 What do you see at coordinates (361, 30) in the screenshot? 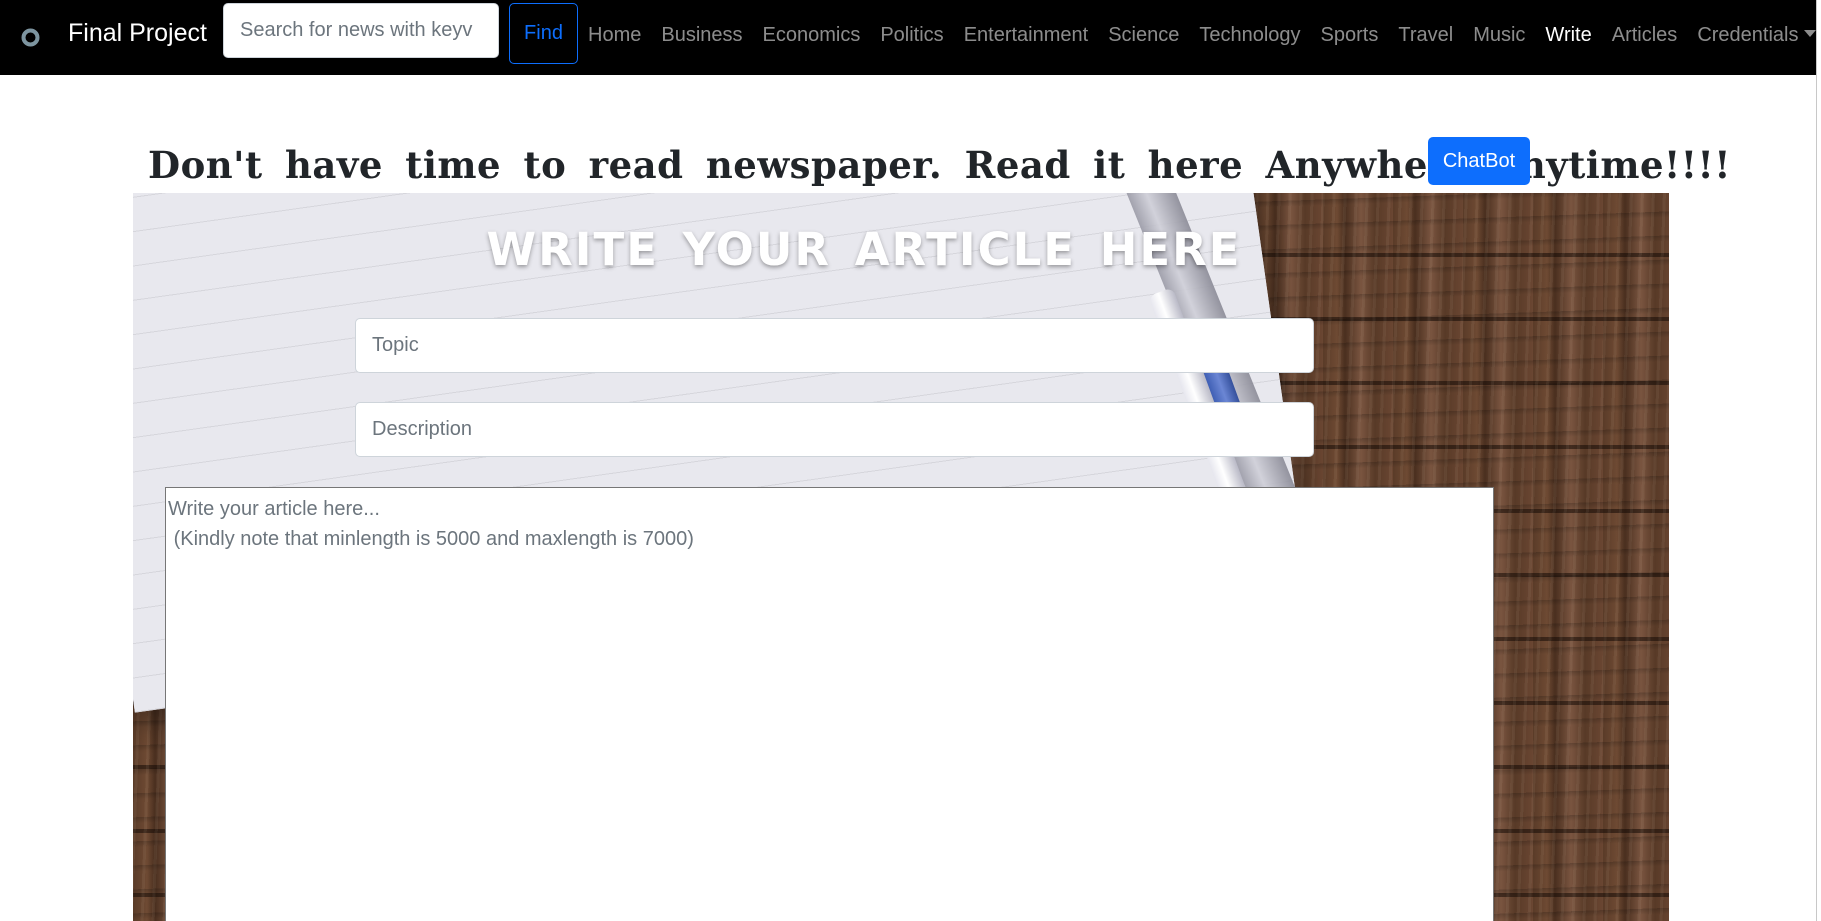
I see `search-input` at bounding box center [361, 30].